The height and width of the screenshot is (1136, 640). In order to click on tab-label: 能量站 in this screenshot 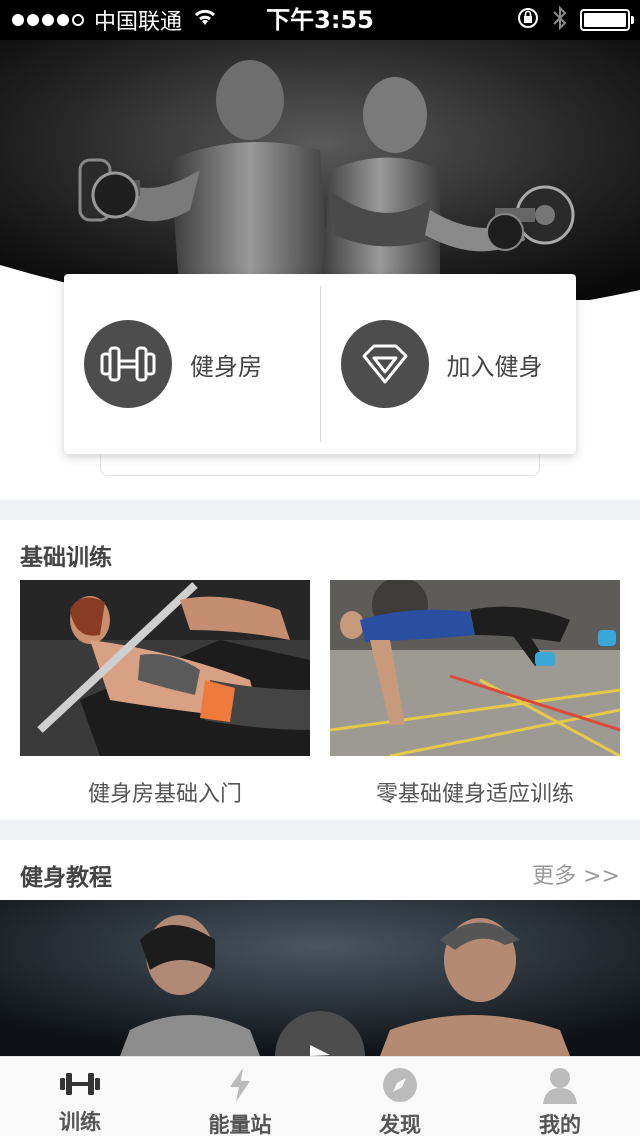, I will do `click(240, 1124)`.